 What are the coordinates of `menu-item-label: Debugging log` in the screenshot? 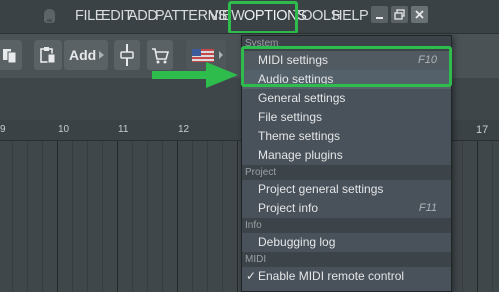 It's located at (297, 242).